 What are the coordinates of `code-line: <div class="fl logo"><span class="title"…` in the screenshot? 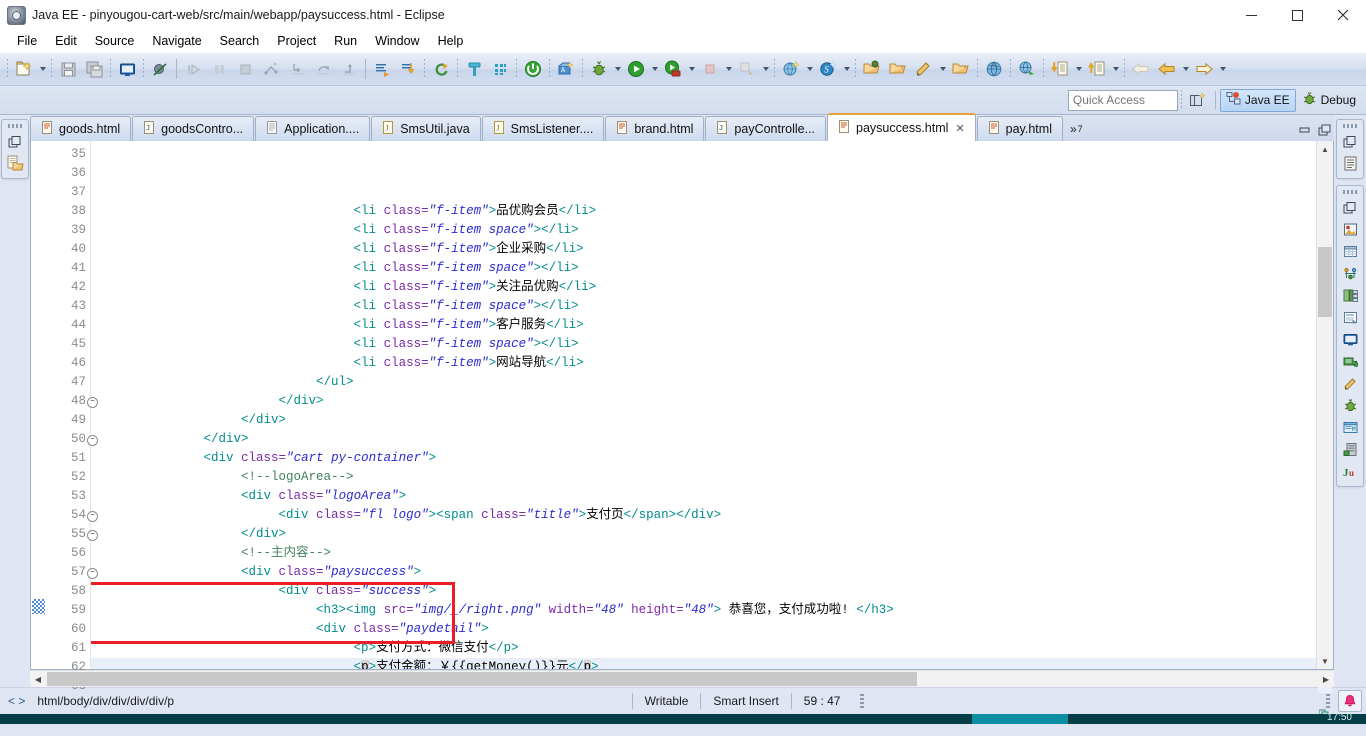 It's located at (703, 515).